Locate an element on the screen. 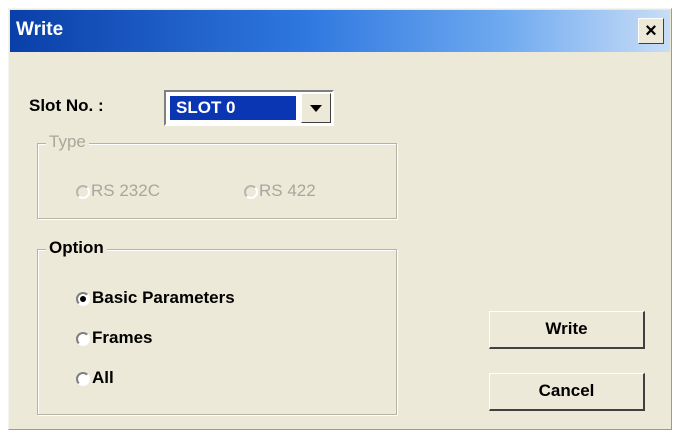 The height and width of the screenshot is (436, 676). close-button: × is located at coordinates (651, 31).